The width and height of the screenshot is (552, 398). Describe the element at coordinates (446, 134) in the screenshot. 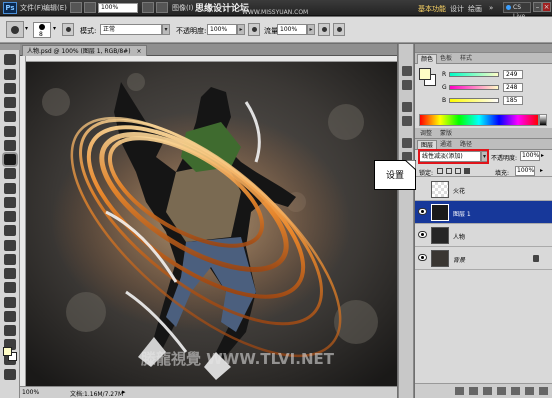

I see `tab-masks: 蒙版` at that location.